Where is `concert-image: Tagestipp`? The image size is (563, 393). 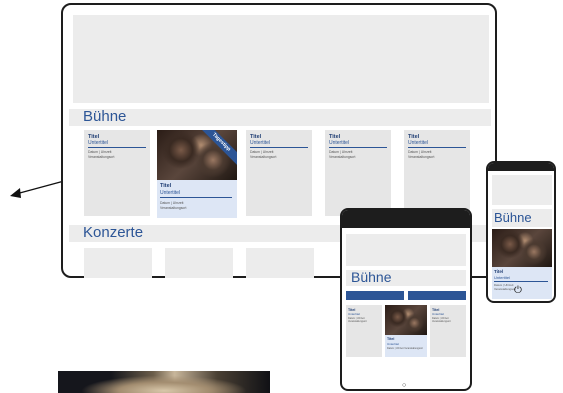 concert-image: Tagestipp is located at coordinates (197, 155).